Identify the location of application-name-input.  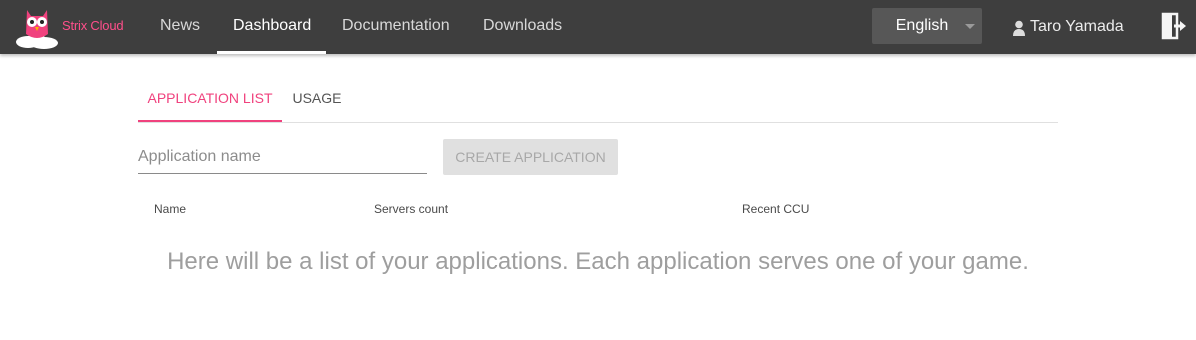
(282, 157).